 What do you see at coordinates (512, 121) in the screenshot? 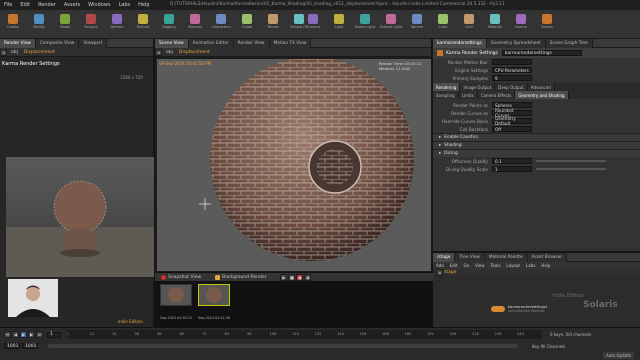
I see `param-field: Geometry Default` at bounding box center [512, 121].